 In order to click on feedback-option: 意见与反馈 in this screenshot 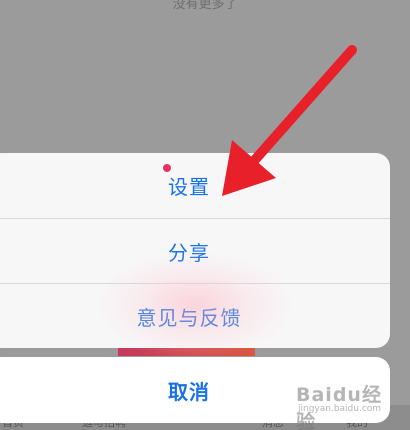, I will do `click(195, 315)`.